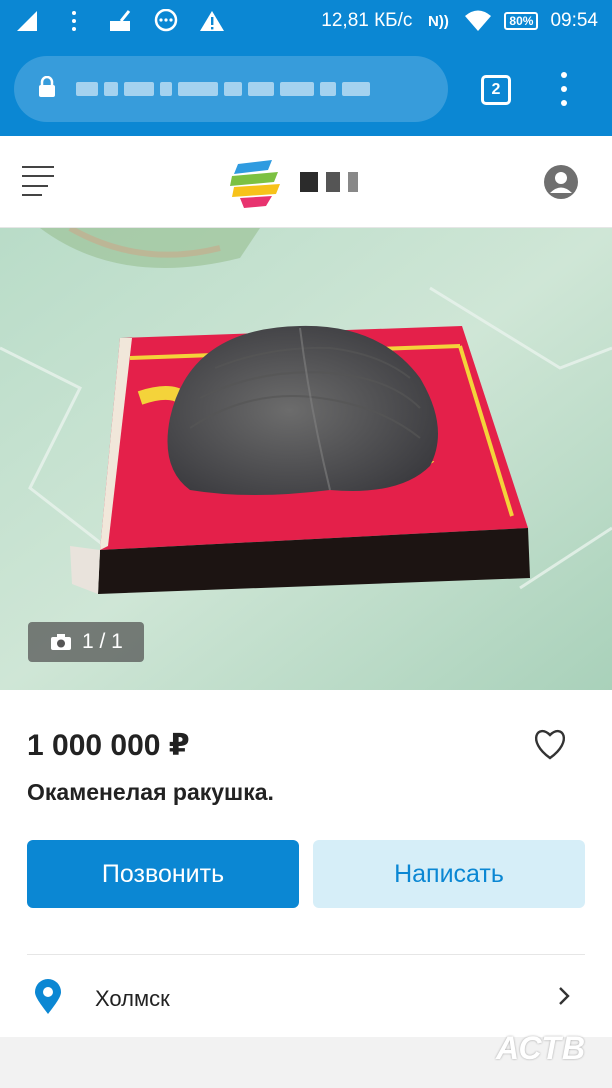  Describe the element at coordinates (564, 89) in the screenshot. I see `browser-menu-icon` at that location.